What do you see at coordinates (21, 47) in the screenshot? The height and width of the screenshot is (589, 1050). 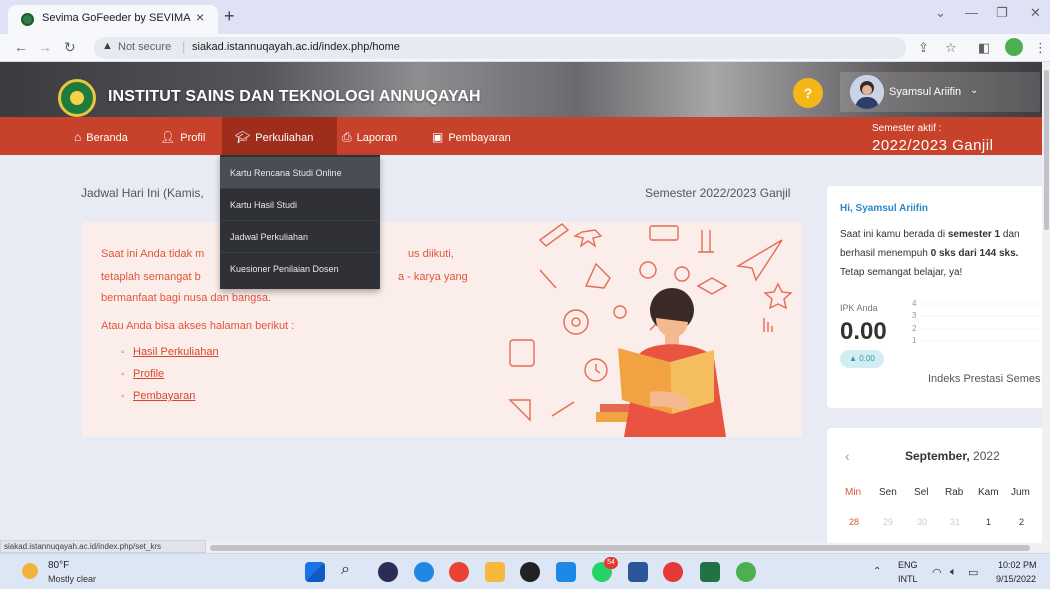 I see `back-icon: ←` at bounding box center [21, 47].